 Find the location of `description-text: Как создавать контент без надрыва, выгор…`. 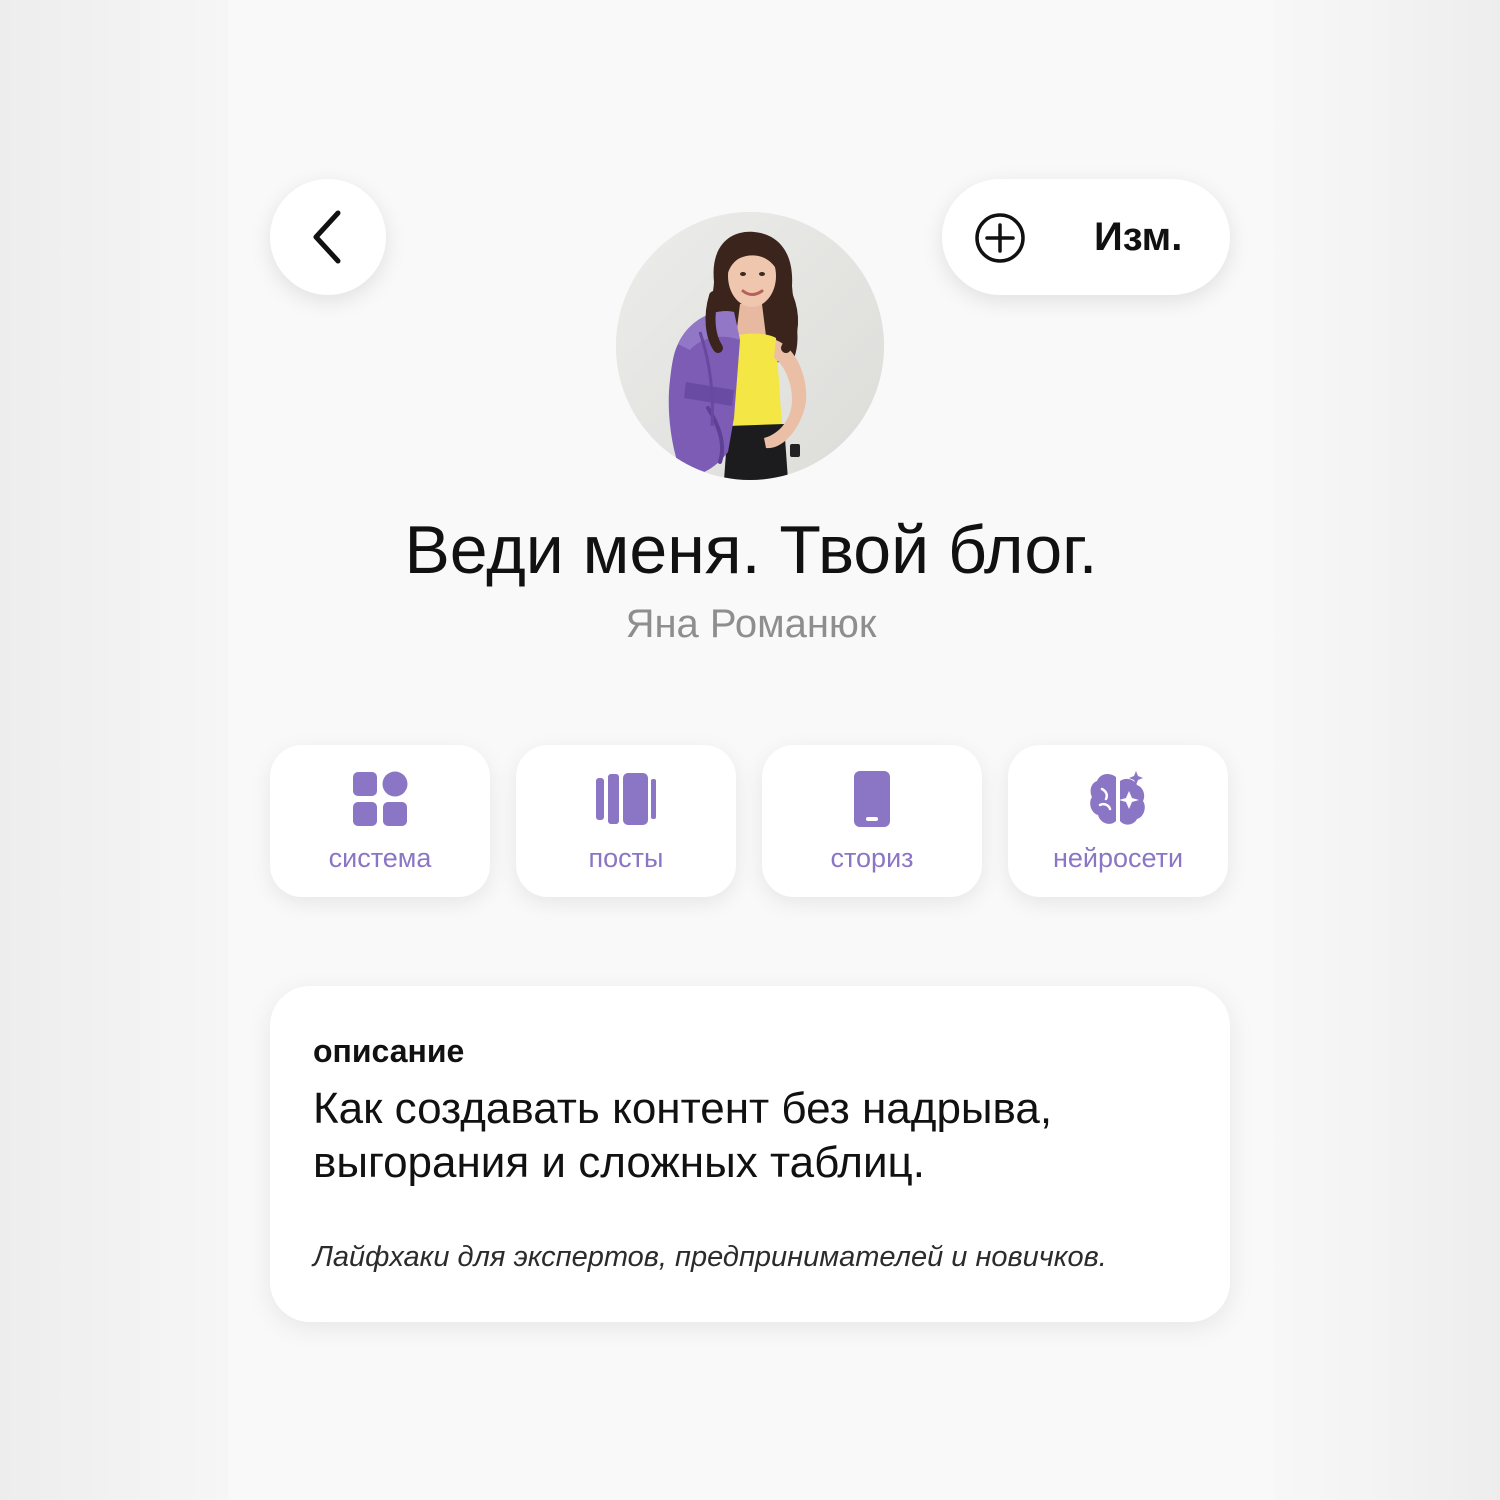

description-text: Как создавать контент без надрыва, выгор… is located at coordinates (683, 1135).